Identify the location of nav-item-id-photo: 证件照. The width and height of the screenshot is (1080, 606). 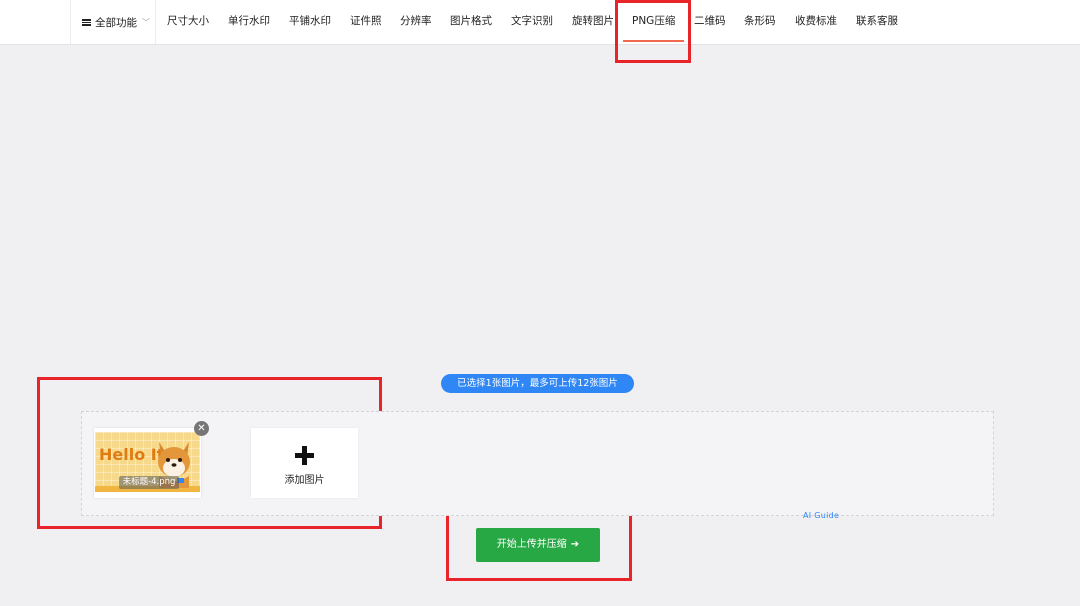
(366, 22).